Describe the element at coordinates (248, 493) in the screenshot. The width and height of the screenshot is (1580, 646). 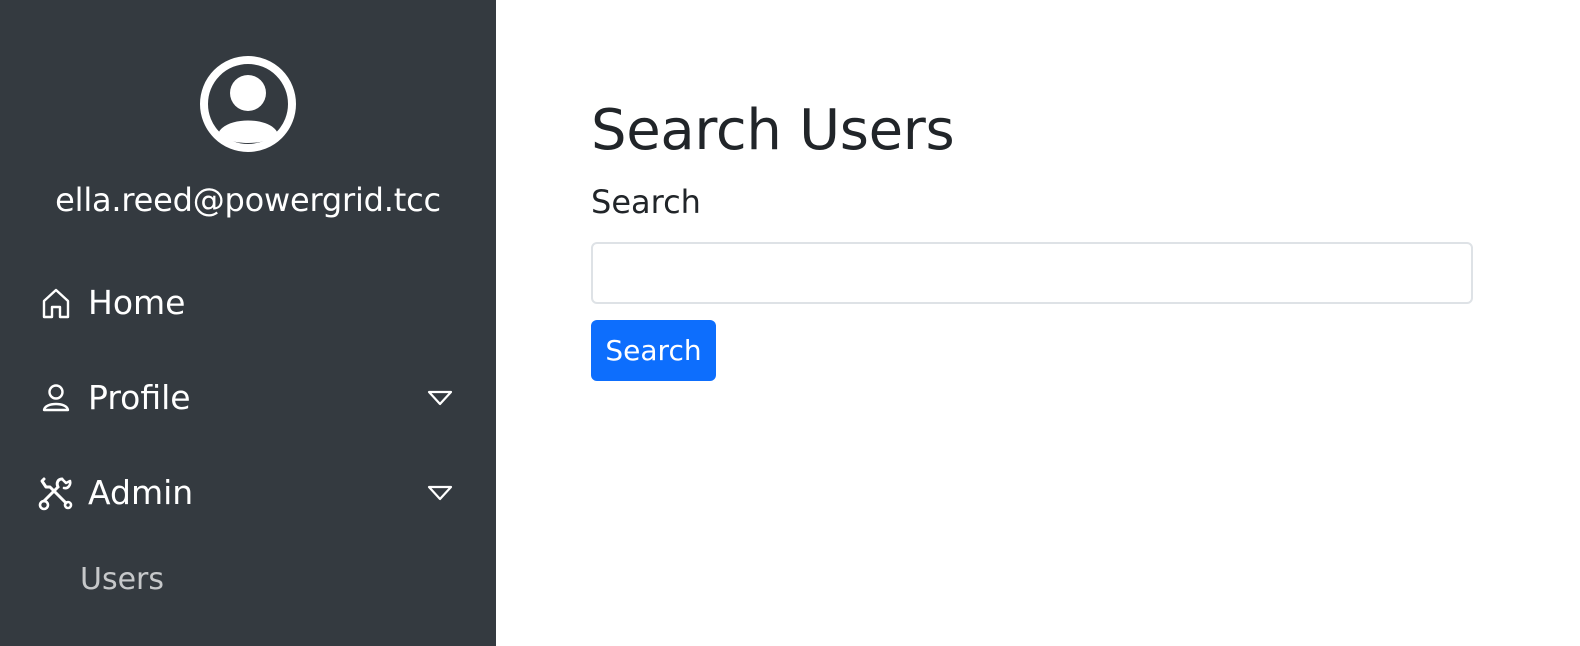
I see `sidebar-item-admin: Admin` at that location.